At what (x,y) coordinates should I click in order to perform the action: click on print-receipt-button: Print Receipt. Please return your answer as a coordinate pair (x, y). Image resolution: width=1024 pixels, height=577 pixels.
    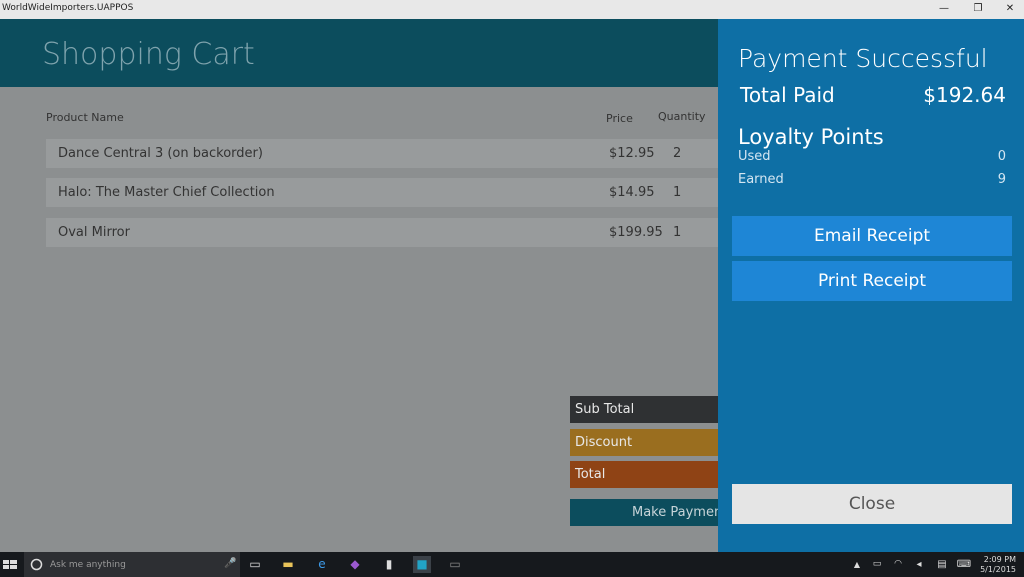
    Looking at the image, I should click on (872, 281).